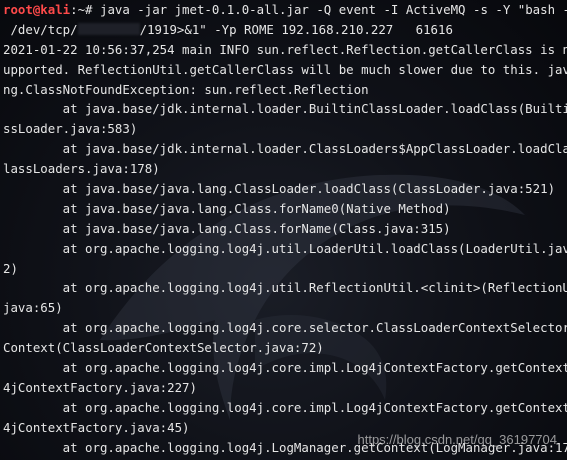 Image resolution: width=567 pixels, height=460 pixels. Describe the element at coordinates (40, 29) in the screenshot. I see `command-text-2a: /dev/tcp/` at that location.